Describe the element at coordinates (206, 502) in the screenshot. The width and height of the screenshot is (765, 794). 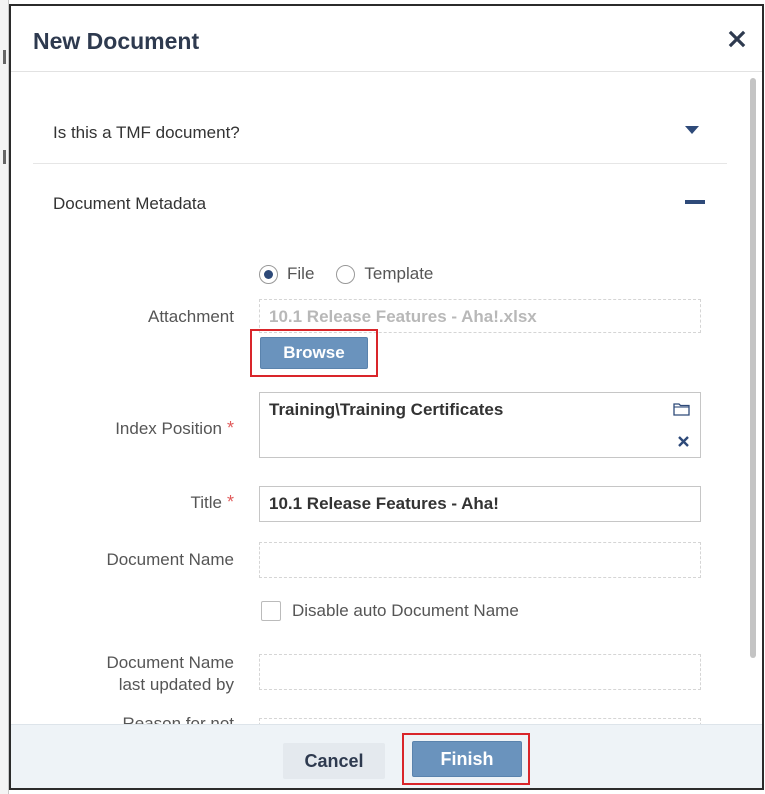
I see `title-label-text: Title` at that location.